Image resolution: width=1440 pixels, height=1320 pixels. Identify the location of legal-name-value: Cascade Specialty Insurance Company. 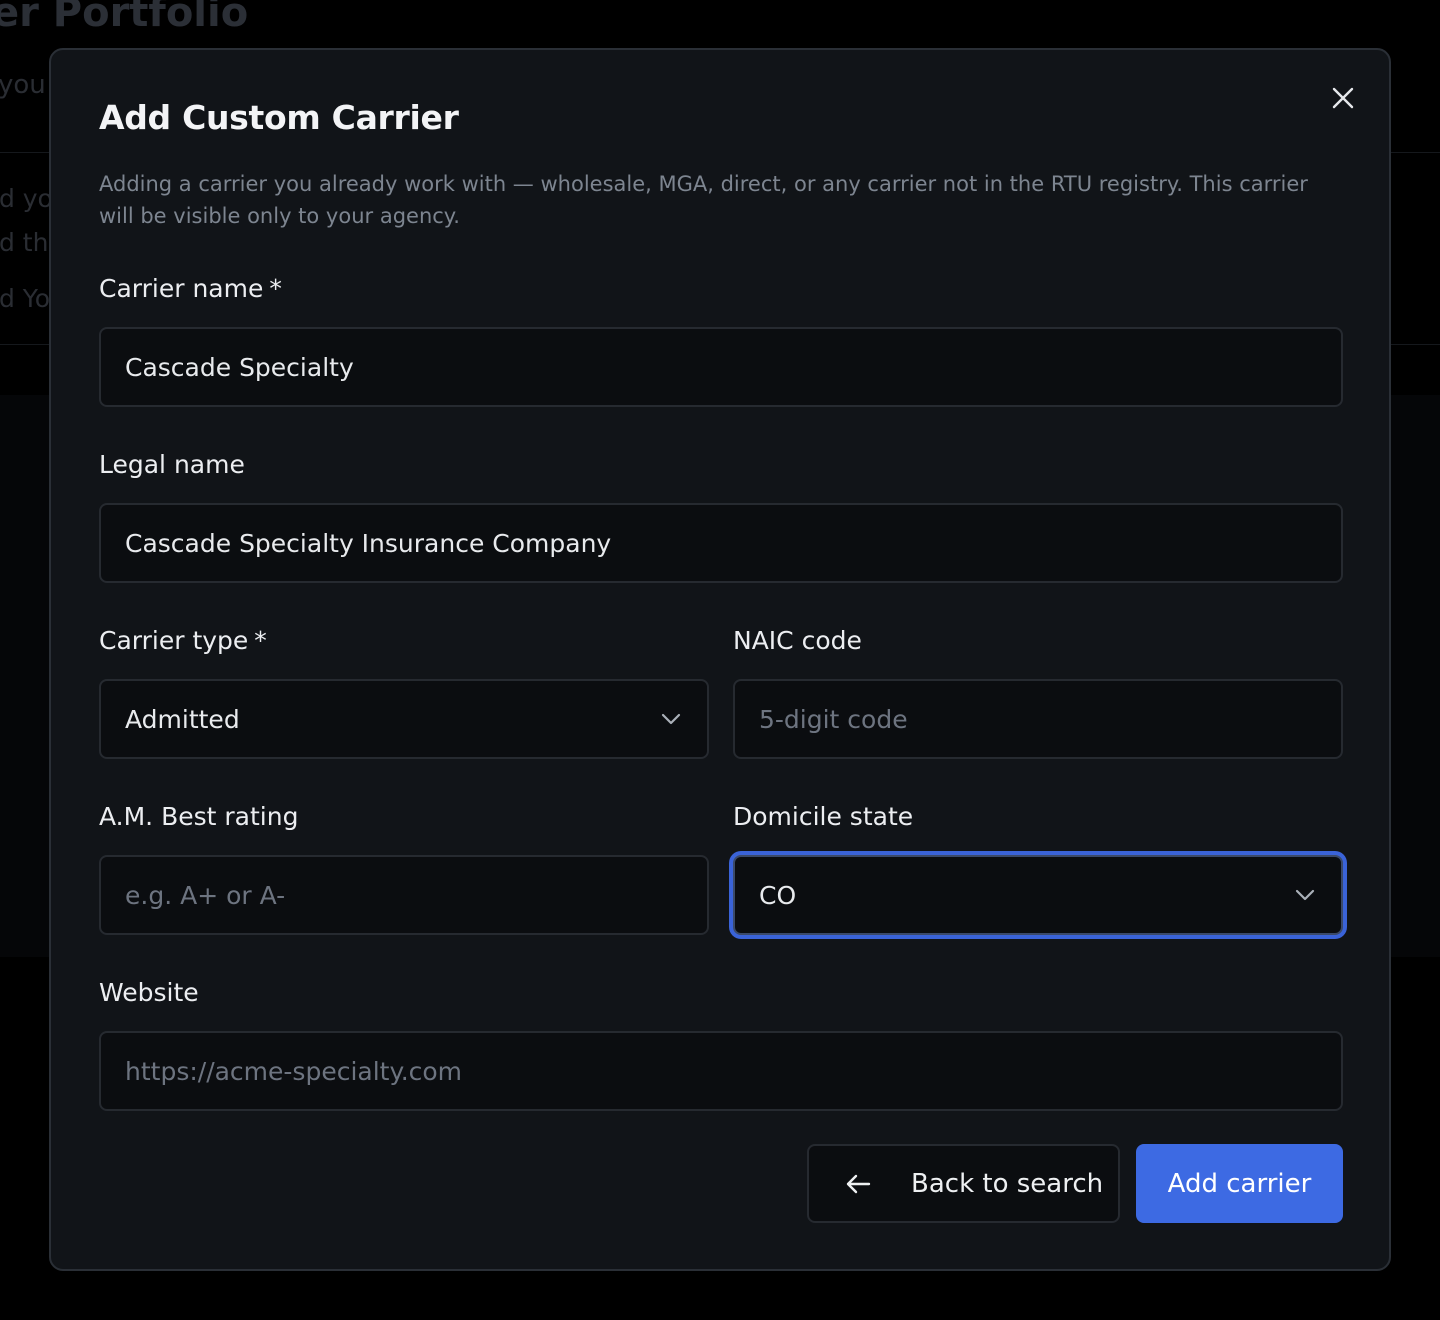
(368, 543).